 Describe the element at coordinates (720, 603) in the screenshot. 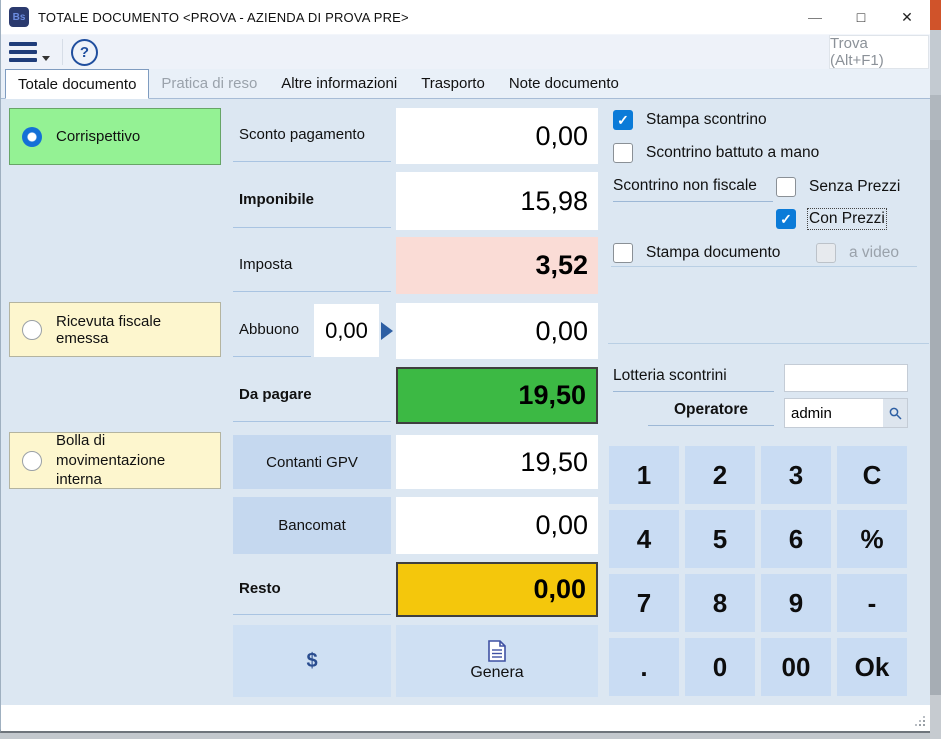

I see `numpad-key-8: 8` at that location.